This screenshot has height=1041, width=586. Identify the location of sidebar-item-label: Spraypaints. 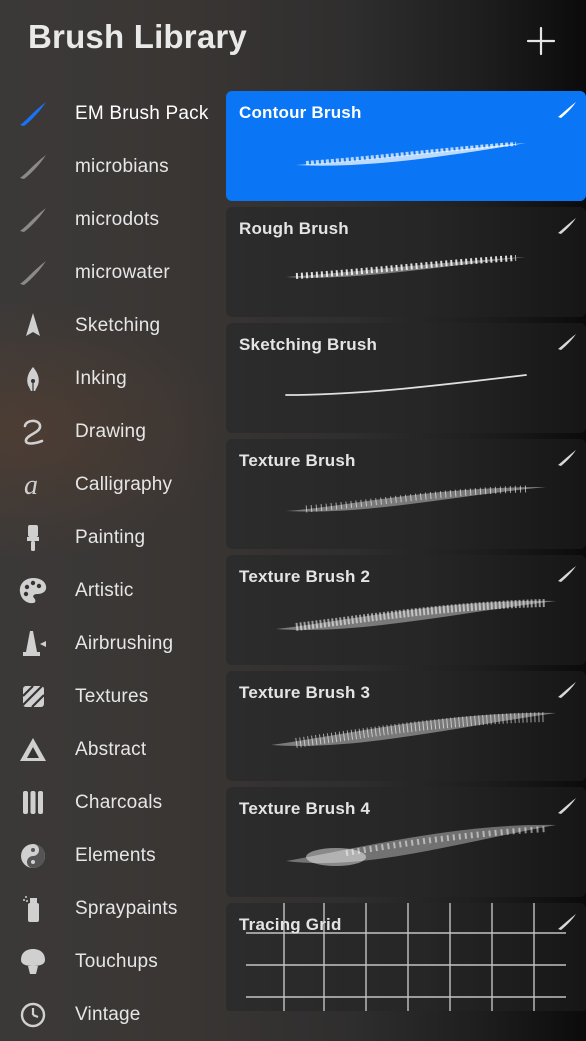
(126, 908).